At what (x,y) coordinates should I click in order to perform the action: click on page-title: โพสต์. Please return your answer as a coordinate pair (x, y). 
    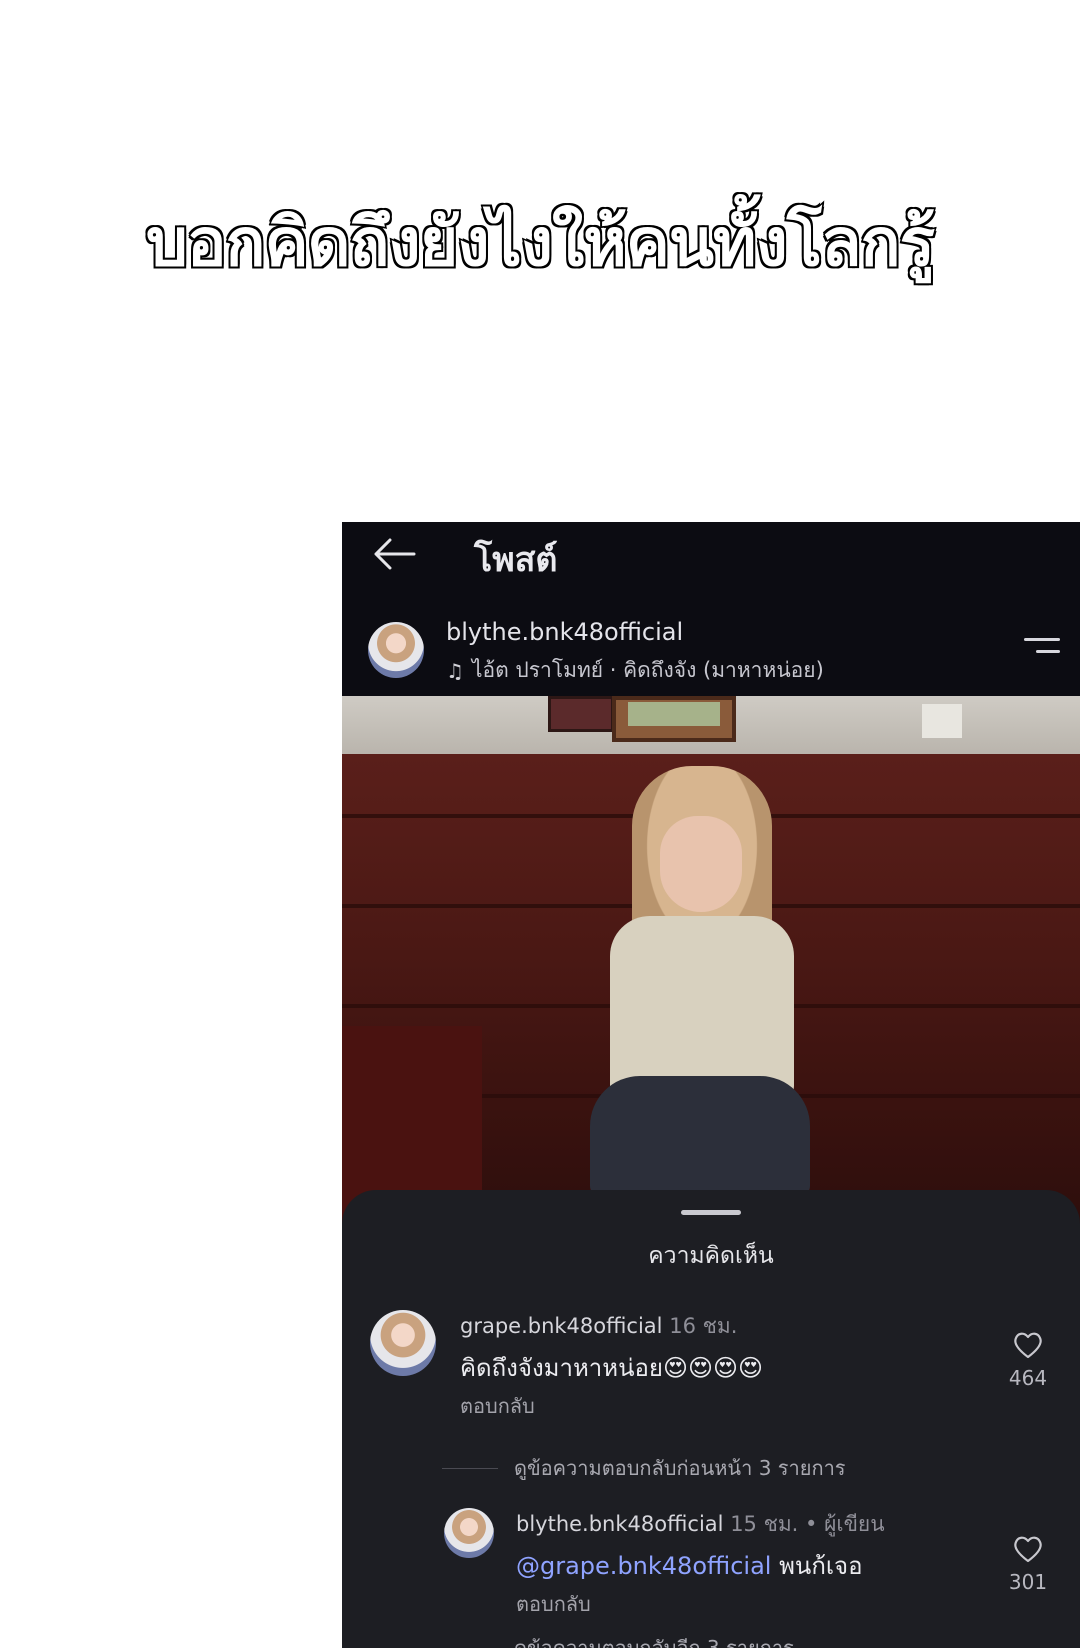
    Looking at the image, I should click on (516, 560).